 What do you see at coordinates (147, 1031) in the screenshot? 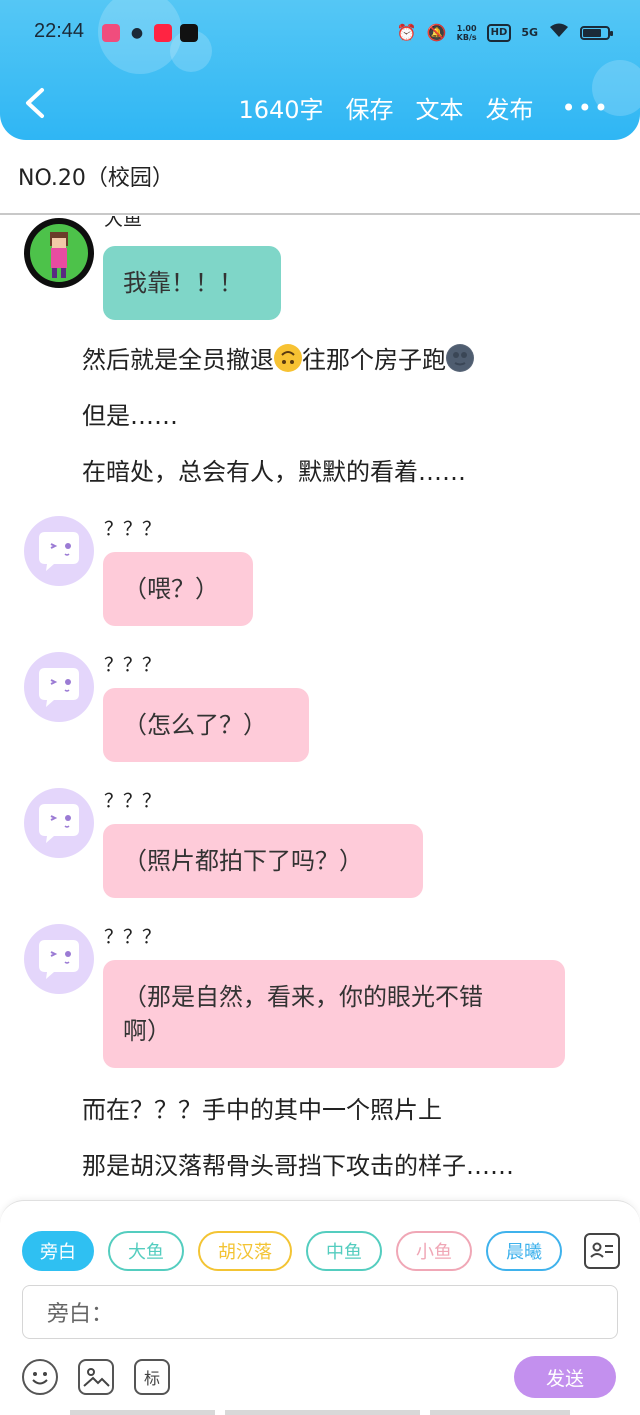
I see `message-line: 啊）` at bounding box center [147, 1031].